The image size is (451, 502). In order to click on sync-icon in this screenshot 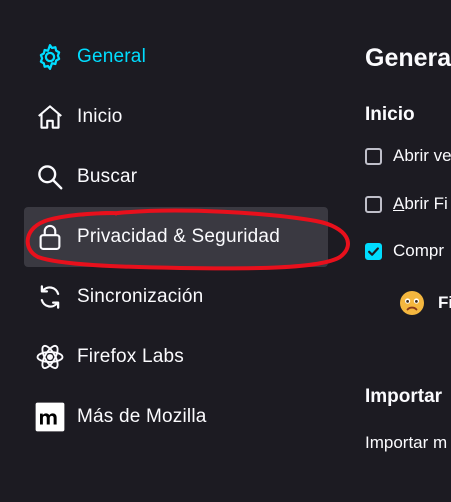, I will do `click(50, 297)`.